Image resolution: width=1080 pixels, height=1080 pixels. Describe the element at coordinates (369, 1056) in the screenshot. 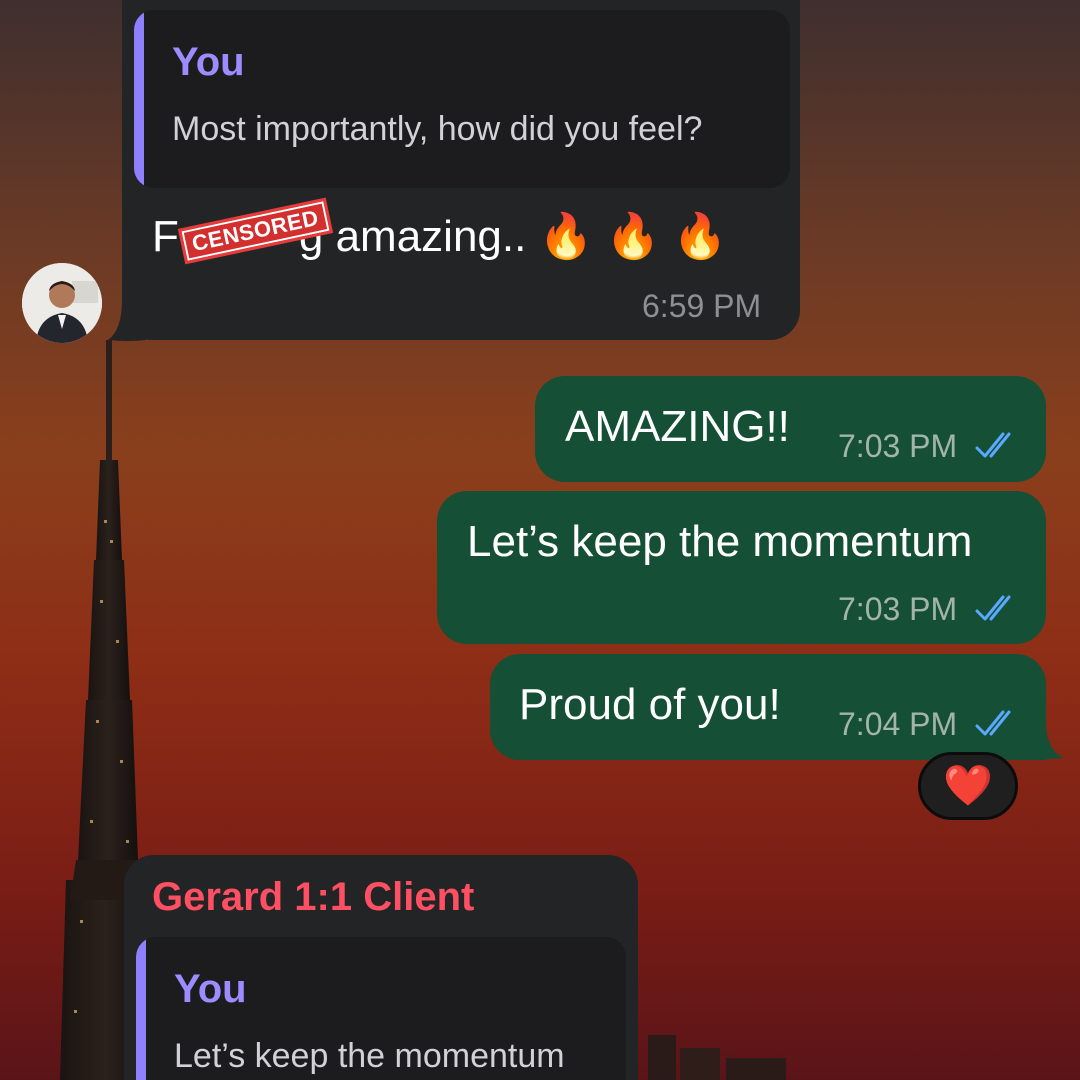

I see `quote-text: Let’s keep the momentum` at that location.